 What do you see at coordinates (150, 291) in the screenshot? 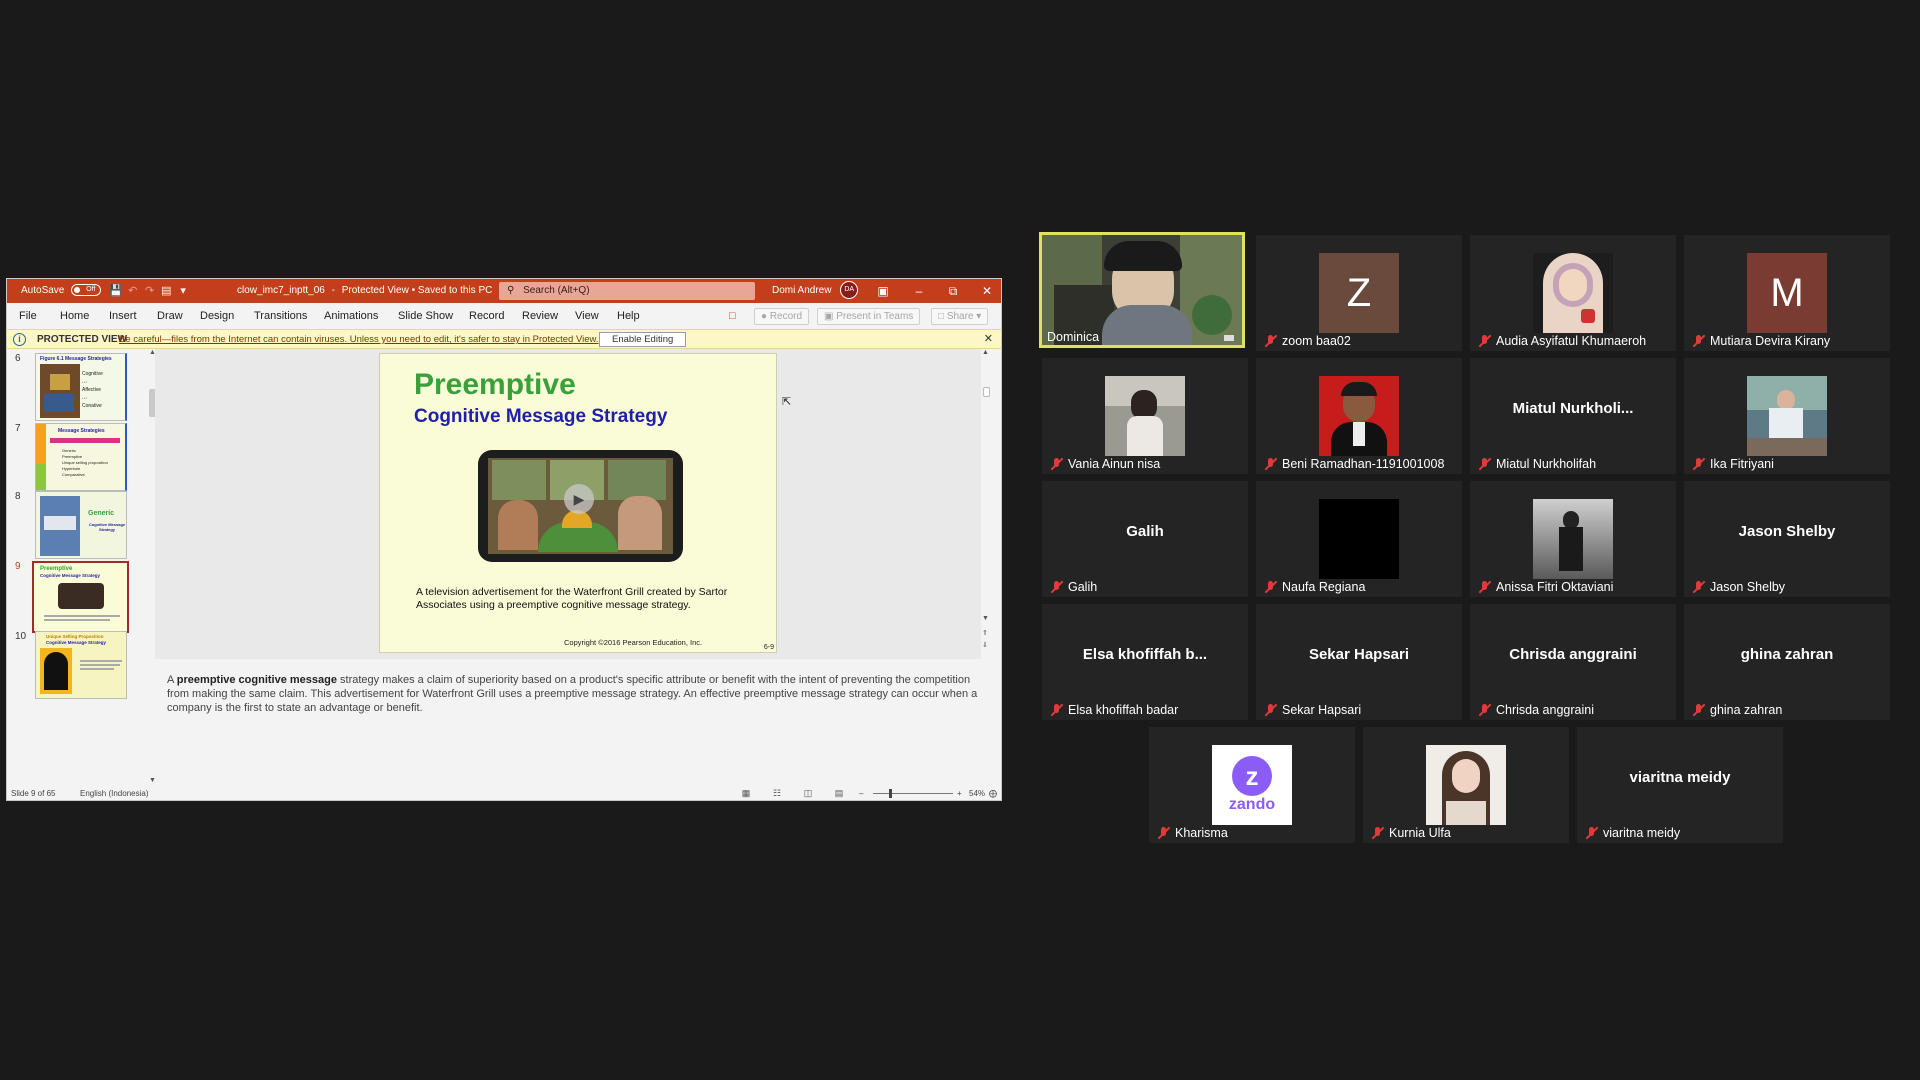
I see `redo-icon: ↷` at bounding box center [150, 291].